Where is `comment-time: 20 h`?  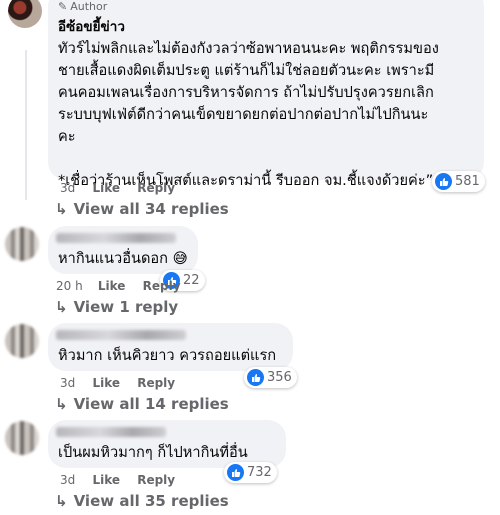 comment-time: 20 h is located at coordinates (69, 286).